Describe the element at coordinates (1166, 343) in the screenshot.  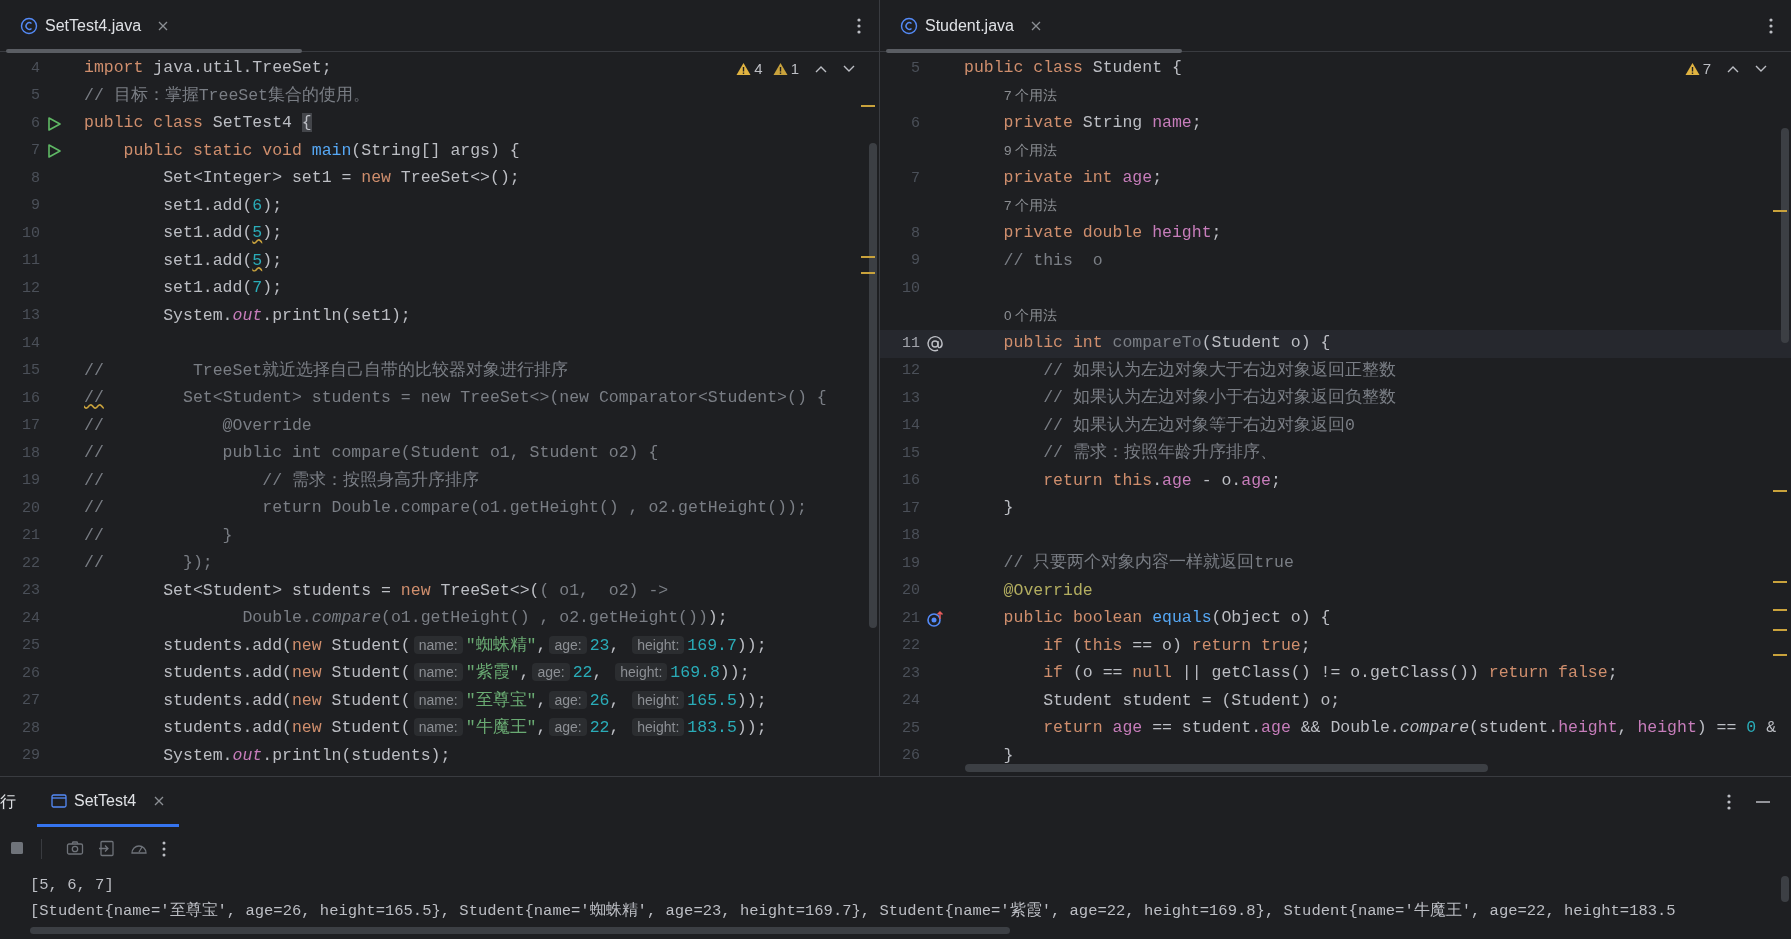
I see `code-line: public int compareTo(Student o) {` at that location.